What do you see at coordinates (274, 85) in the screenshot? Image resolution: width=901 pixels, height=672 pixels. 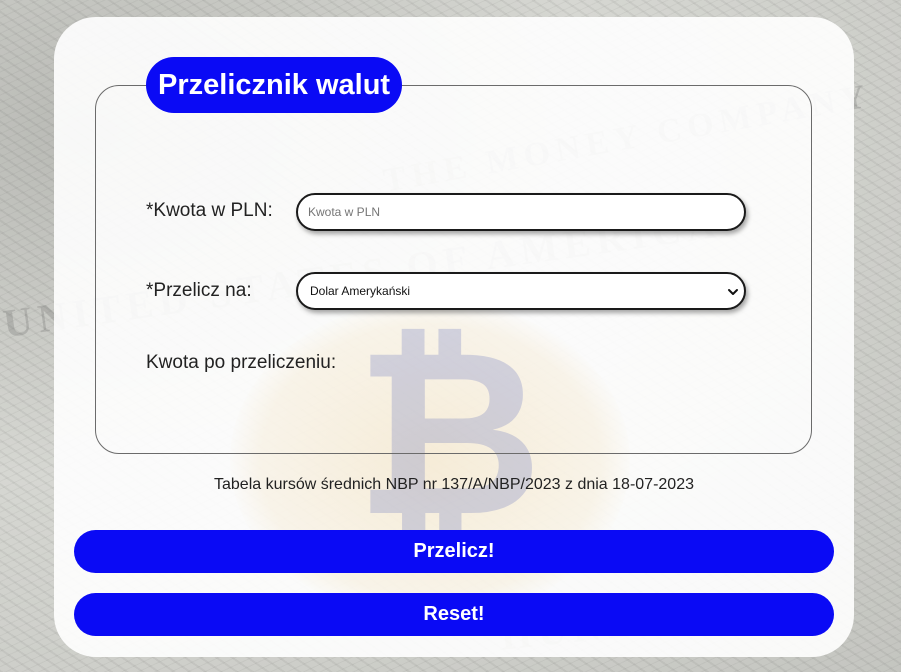 I see `form-legend: Przelicznik walut` at bounding box center [274, 85].